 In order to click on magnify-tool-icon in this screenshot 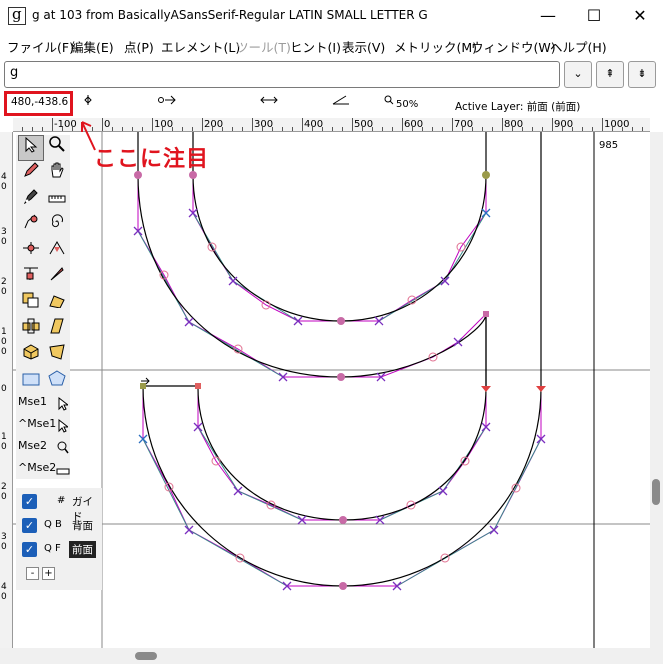, I will do `click(57, 148)`.